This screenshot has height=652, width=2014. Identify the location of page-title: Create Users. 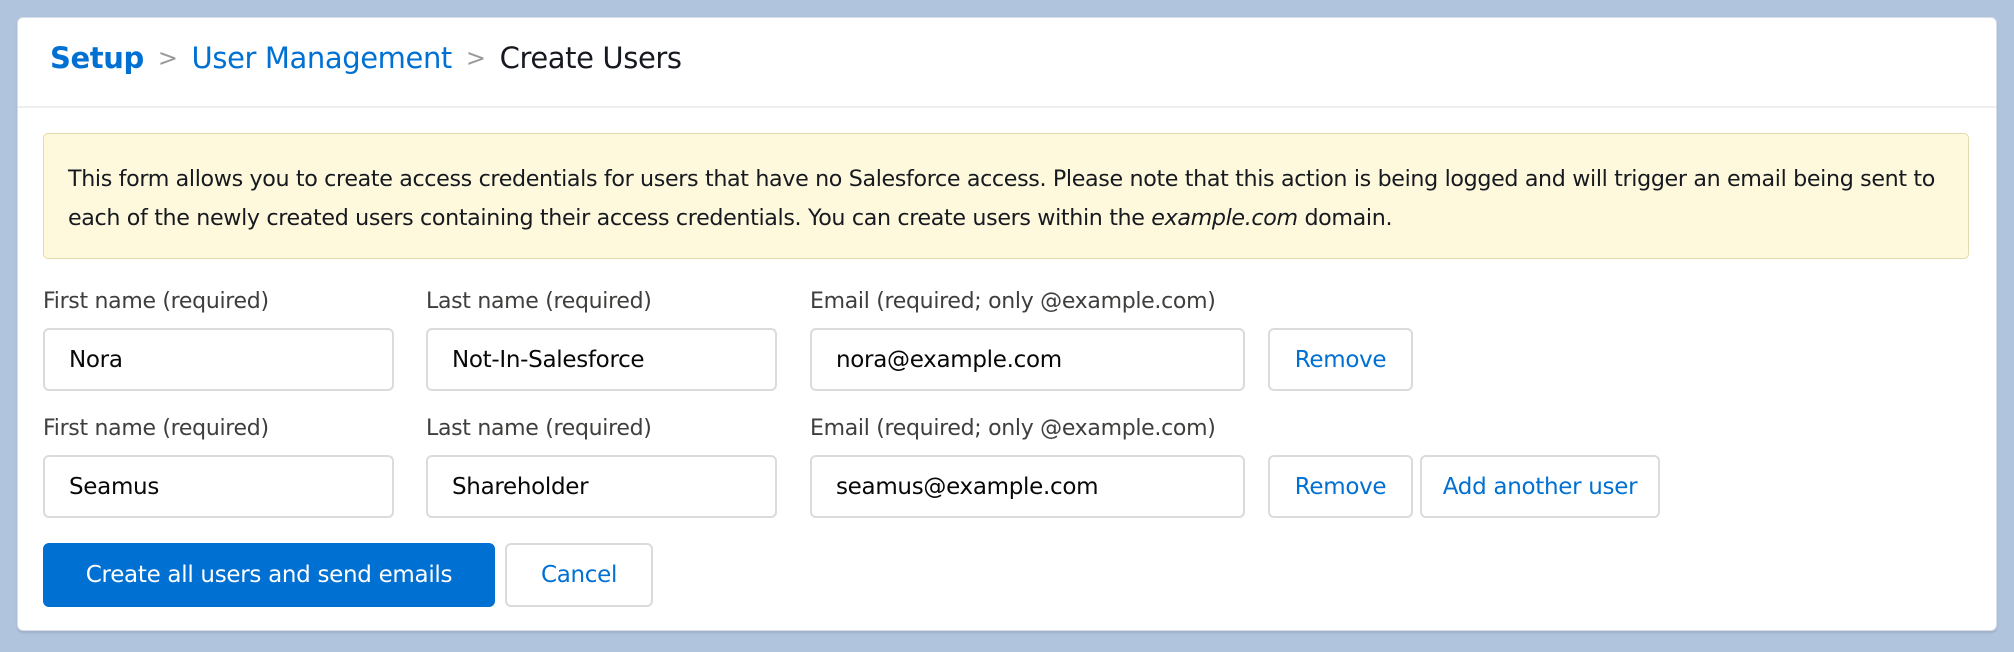
(590, 58).